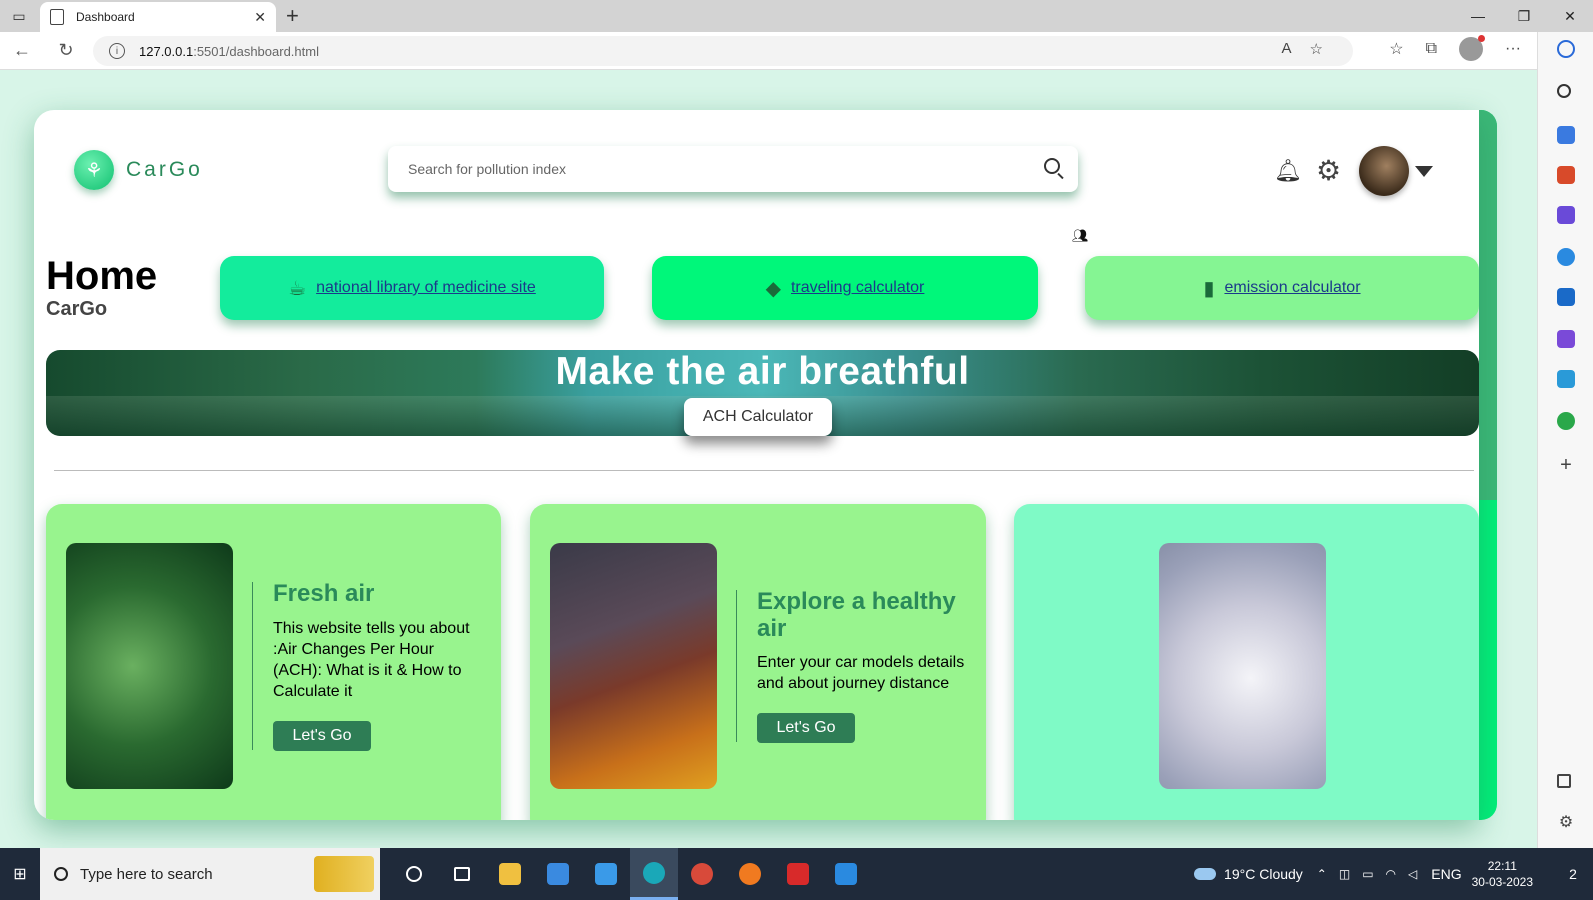 This screenshot has width=1593, height=900. What do you see at coordinates (164, 169) in the screenshot?
I see `logo-text: CarGo` at bounding box center [164, 169].